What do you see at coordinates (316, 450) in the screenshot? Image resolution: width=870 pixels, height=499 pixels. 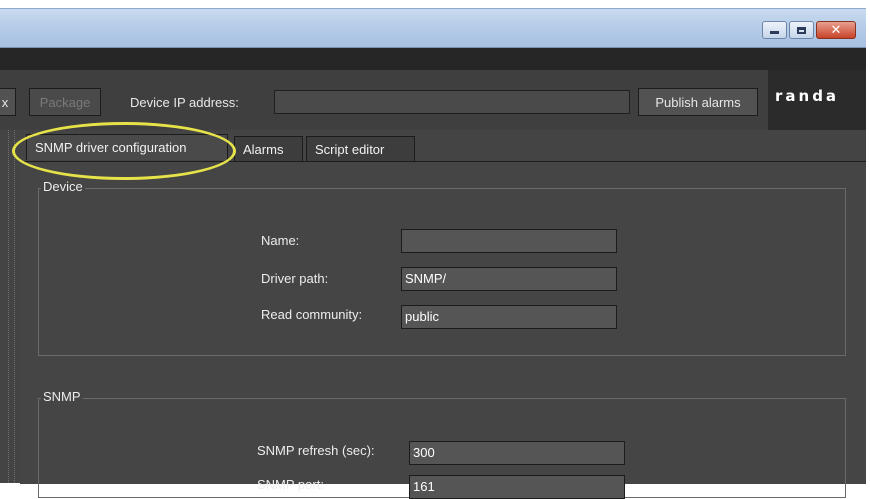 I see `snmp-refresh-label: SNMP refresh (sec):` at bounding box center [316, 450].